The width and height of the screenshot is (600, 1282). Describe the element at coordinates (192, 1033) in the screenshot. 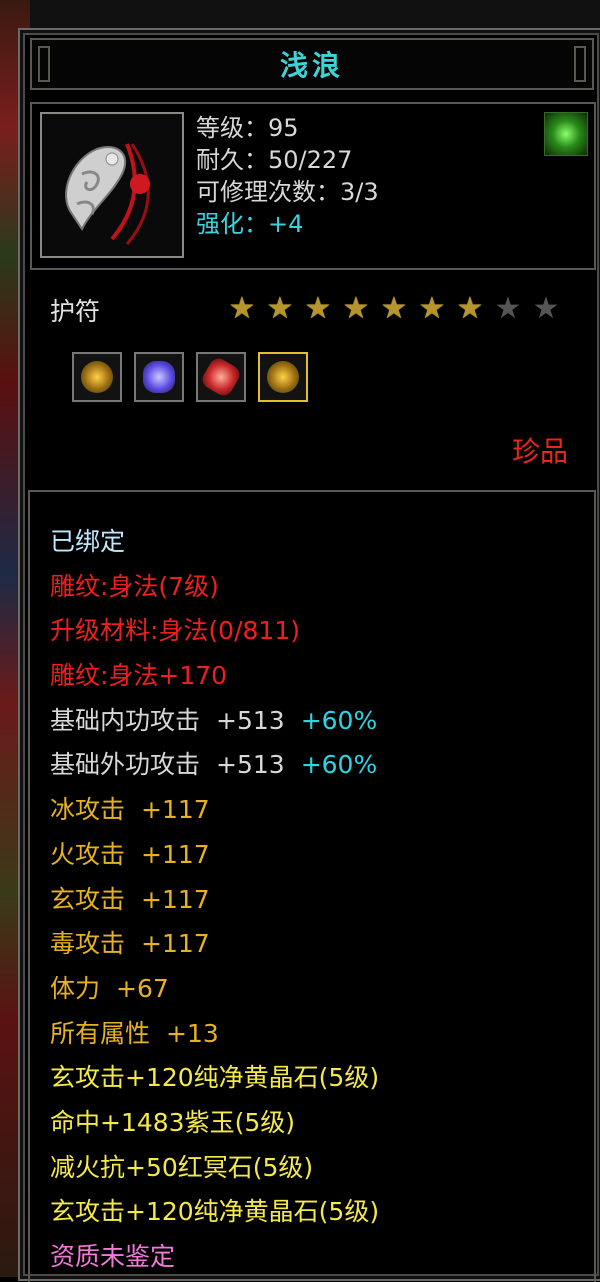

I see `attribute-value: +13` at that location.